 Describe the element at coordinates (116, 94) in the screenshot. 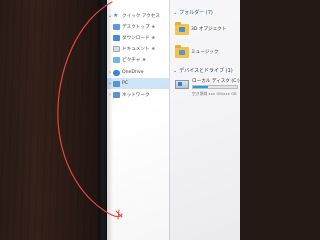

I see `network-icon` at that location.